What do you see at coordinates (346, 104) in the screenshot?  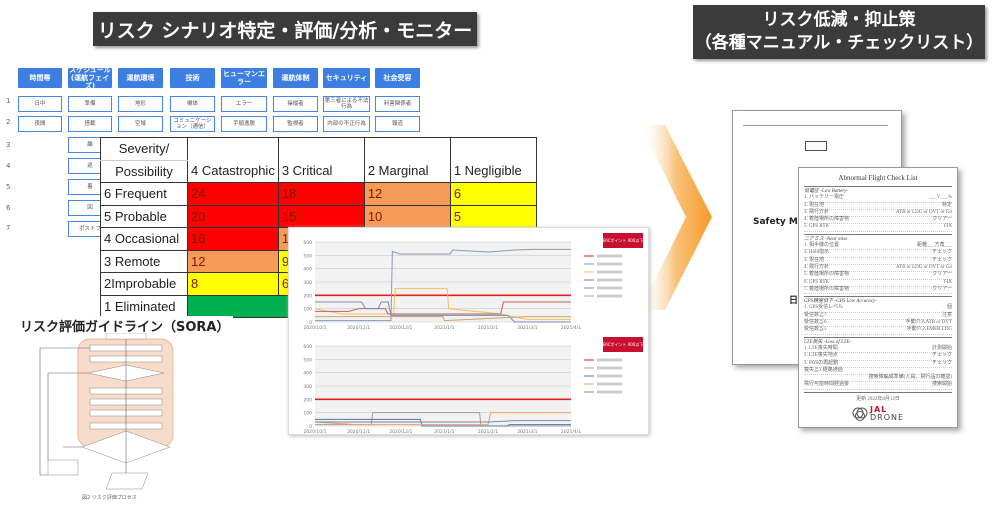 I see `scenario-cell: 第三者による不法行為` at bounding box center [346, 104].